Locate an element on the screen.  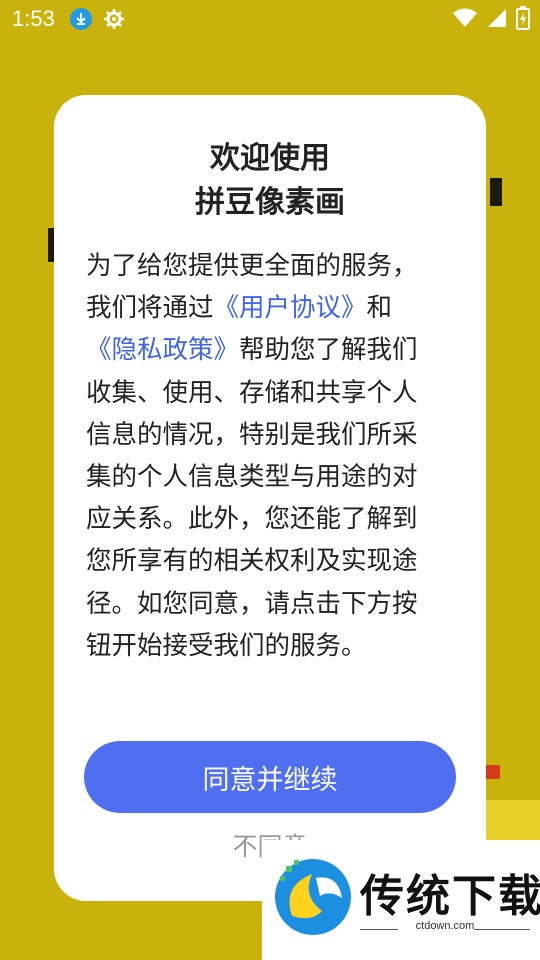
user-agreement-link: 《用户协议》 is located at coordinates (290, 308).